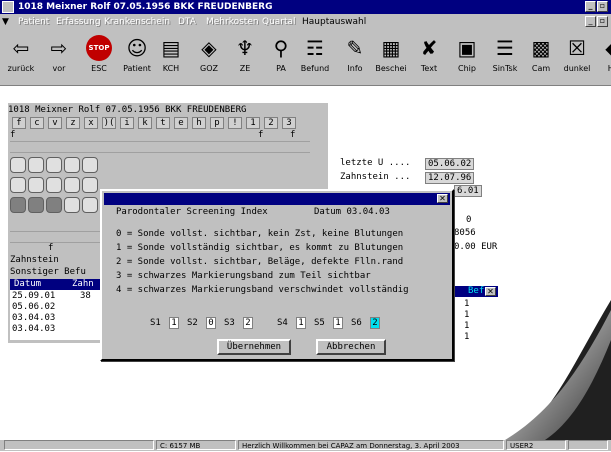 The height and width of the screenshot is (452, 611). Describe the element at coordinates (355, 58) in the screenshot. I see `toolbar-info-button: ✎ Info` at that location.